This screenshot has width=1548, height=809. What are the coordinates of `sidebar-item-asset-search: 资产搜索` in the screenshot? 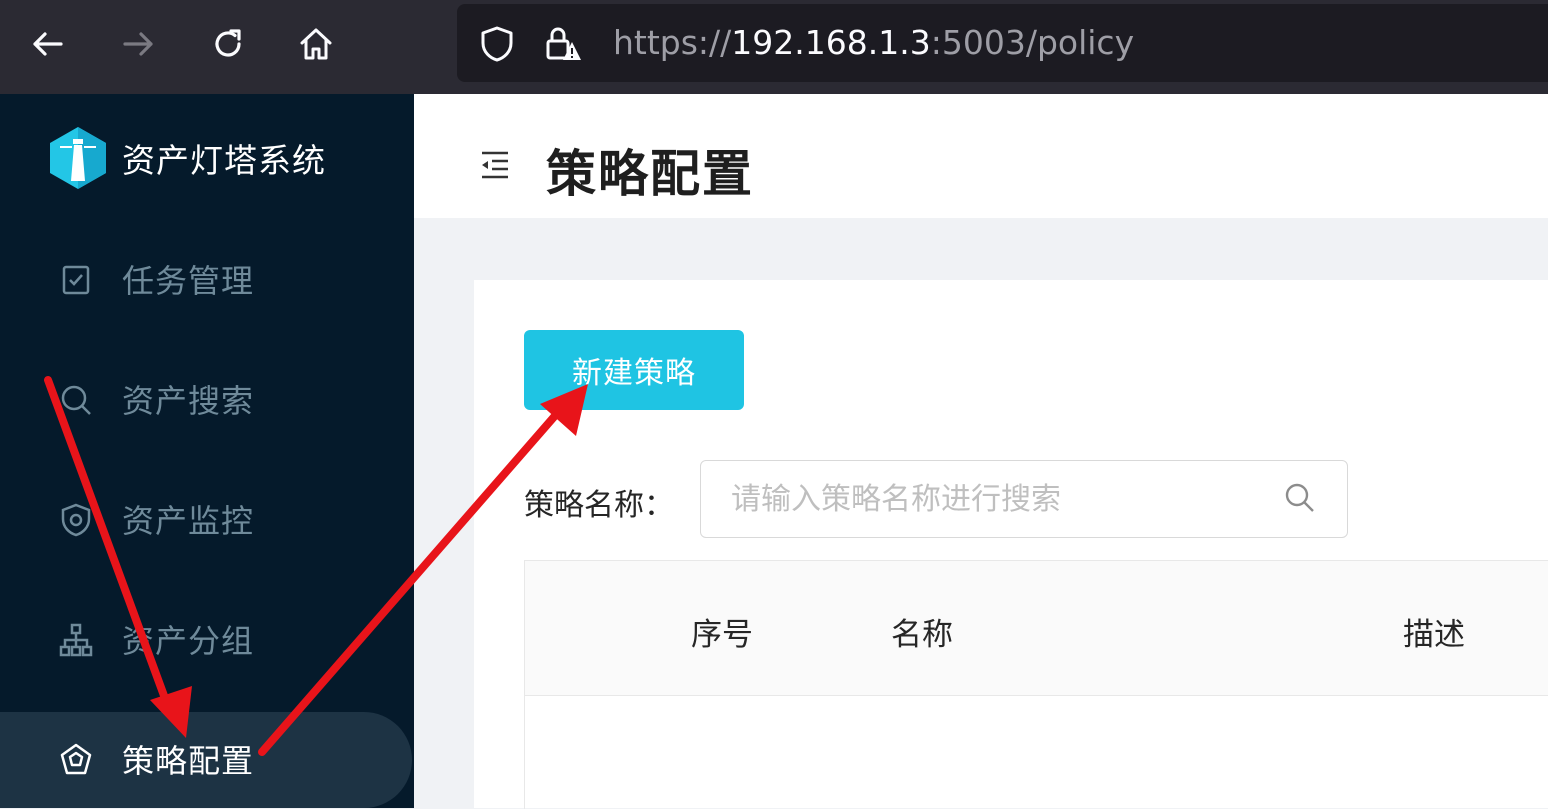 It's located at (207, 400).